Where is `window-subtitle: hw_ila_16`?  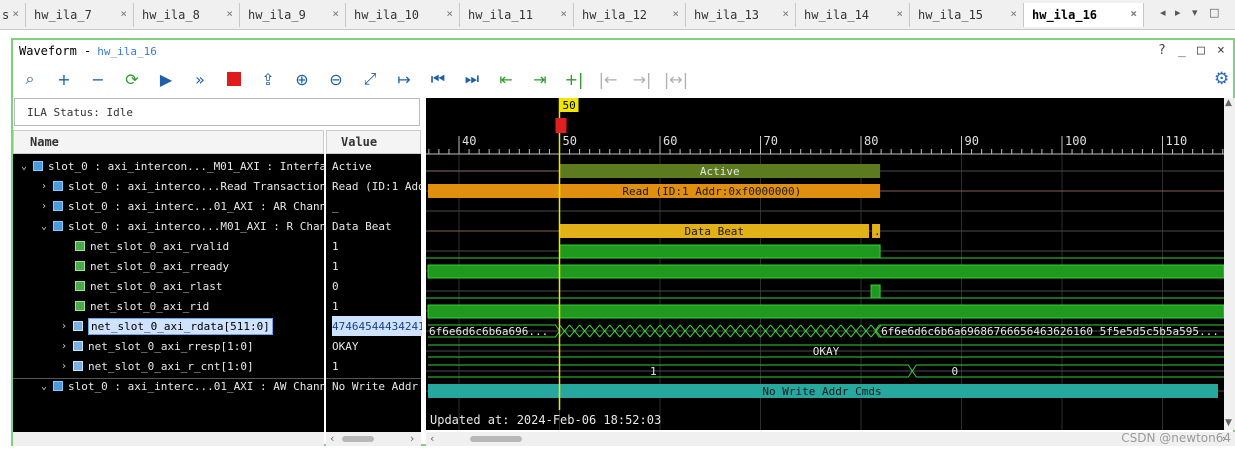 window-subtitle: hw_ila_16 is located at coordinates (127, 51).